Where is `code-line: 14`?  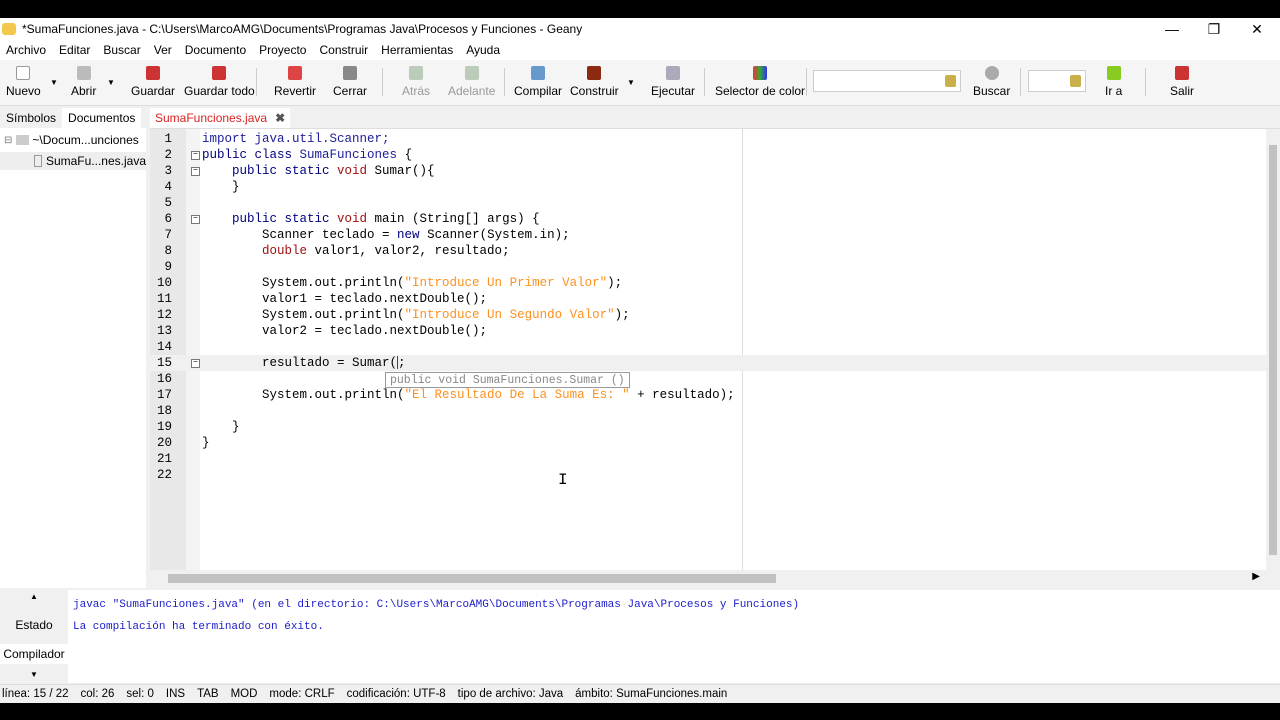 code-line: 14 is located at coordinates (715, 347).